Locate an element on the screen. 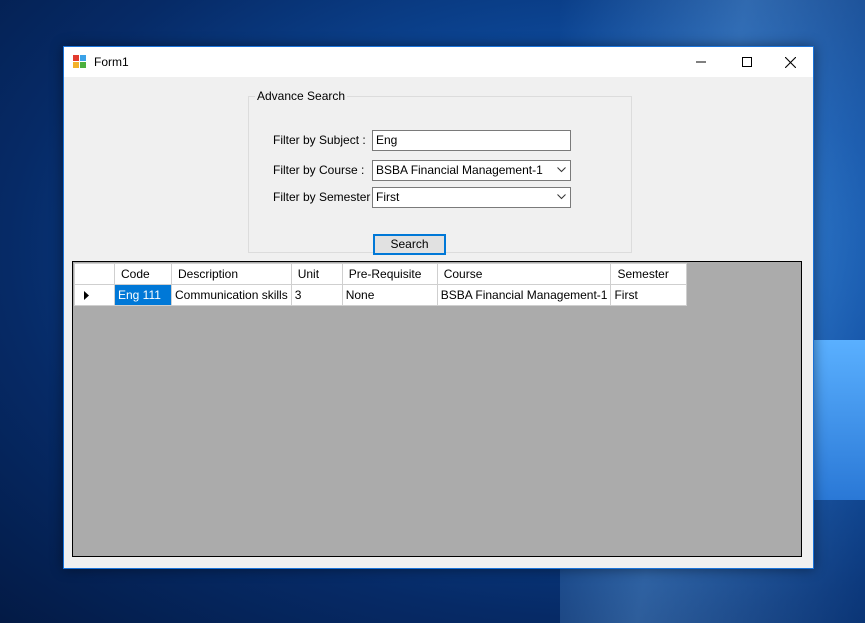  cell-description: Communication skills is located at coordinates (231, 295).